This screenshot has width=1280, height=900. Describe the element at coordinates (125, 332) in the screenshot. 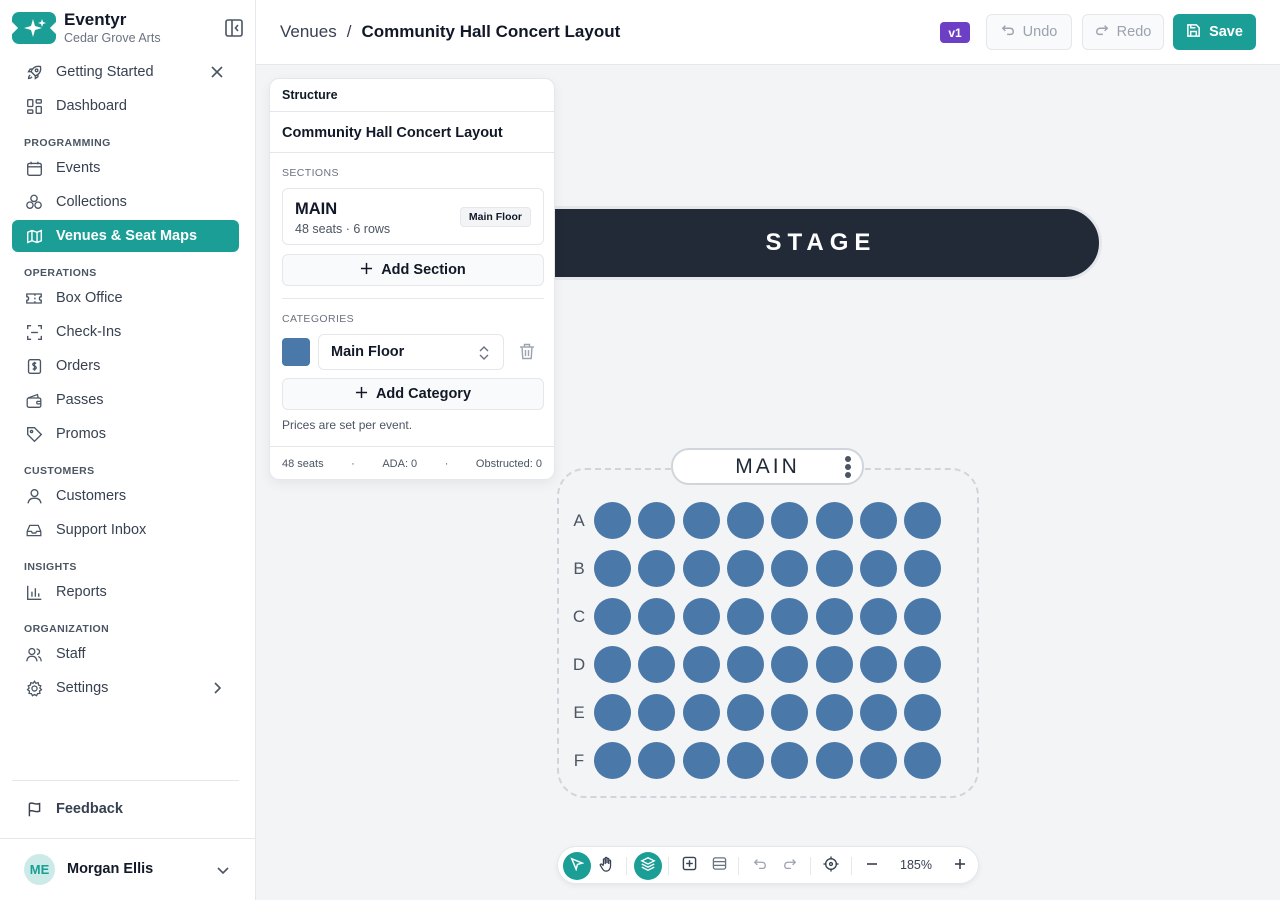

I see `sidebar-item-check-ins: Check-Ins` at that location.